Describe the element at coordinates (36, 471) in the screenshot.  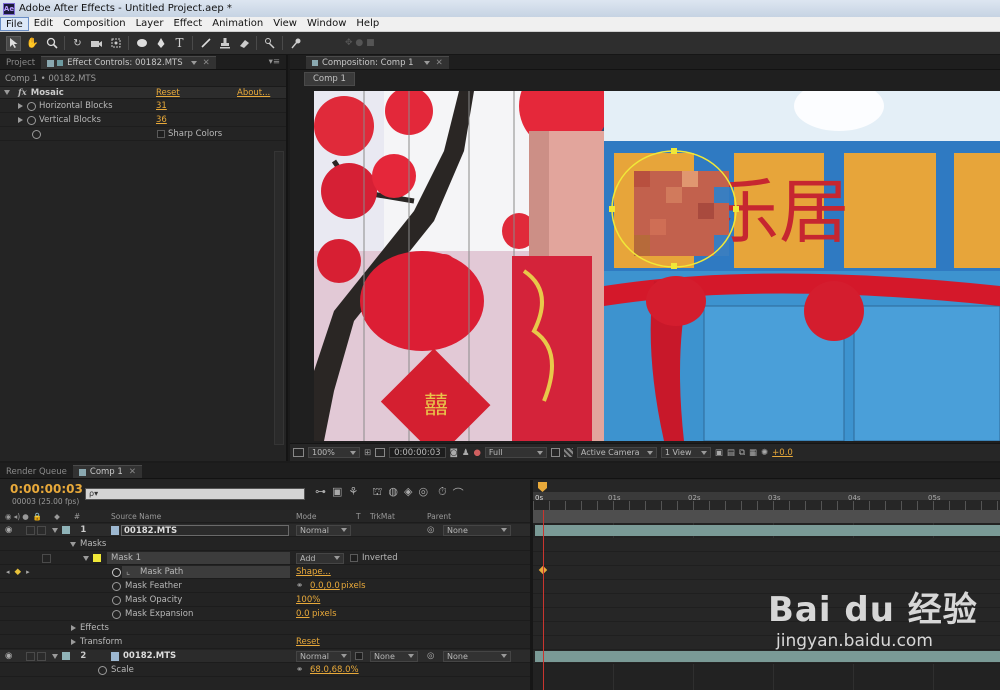
I see `tab-render-queue: Render Queue` at that location.